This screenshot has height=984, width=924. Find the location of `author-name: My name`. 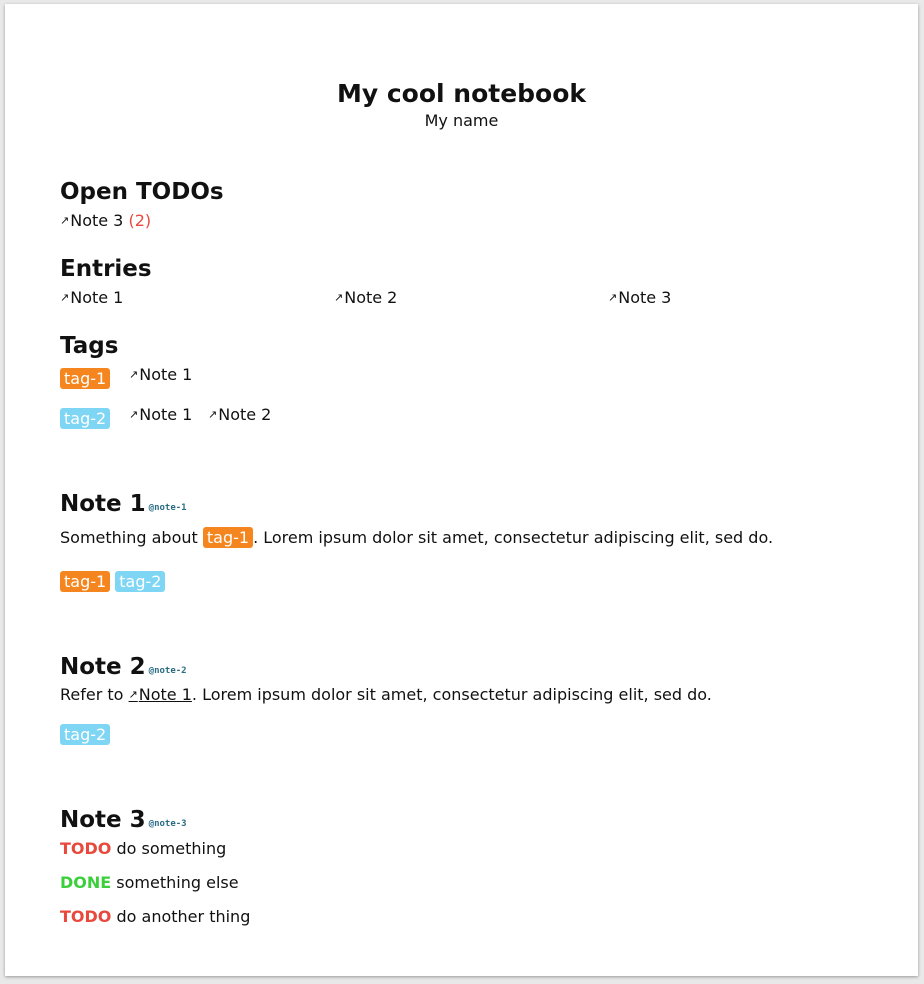

author-name: My name is located at coordinates (461, 120).